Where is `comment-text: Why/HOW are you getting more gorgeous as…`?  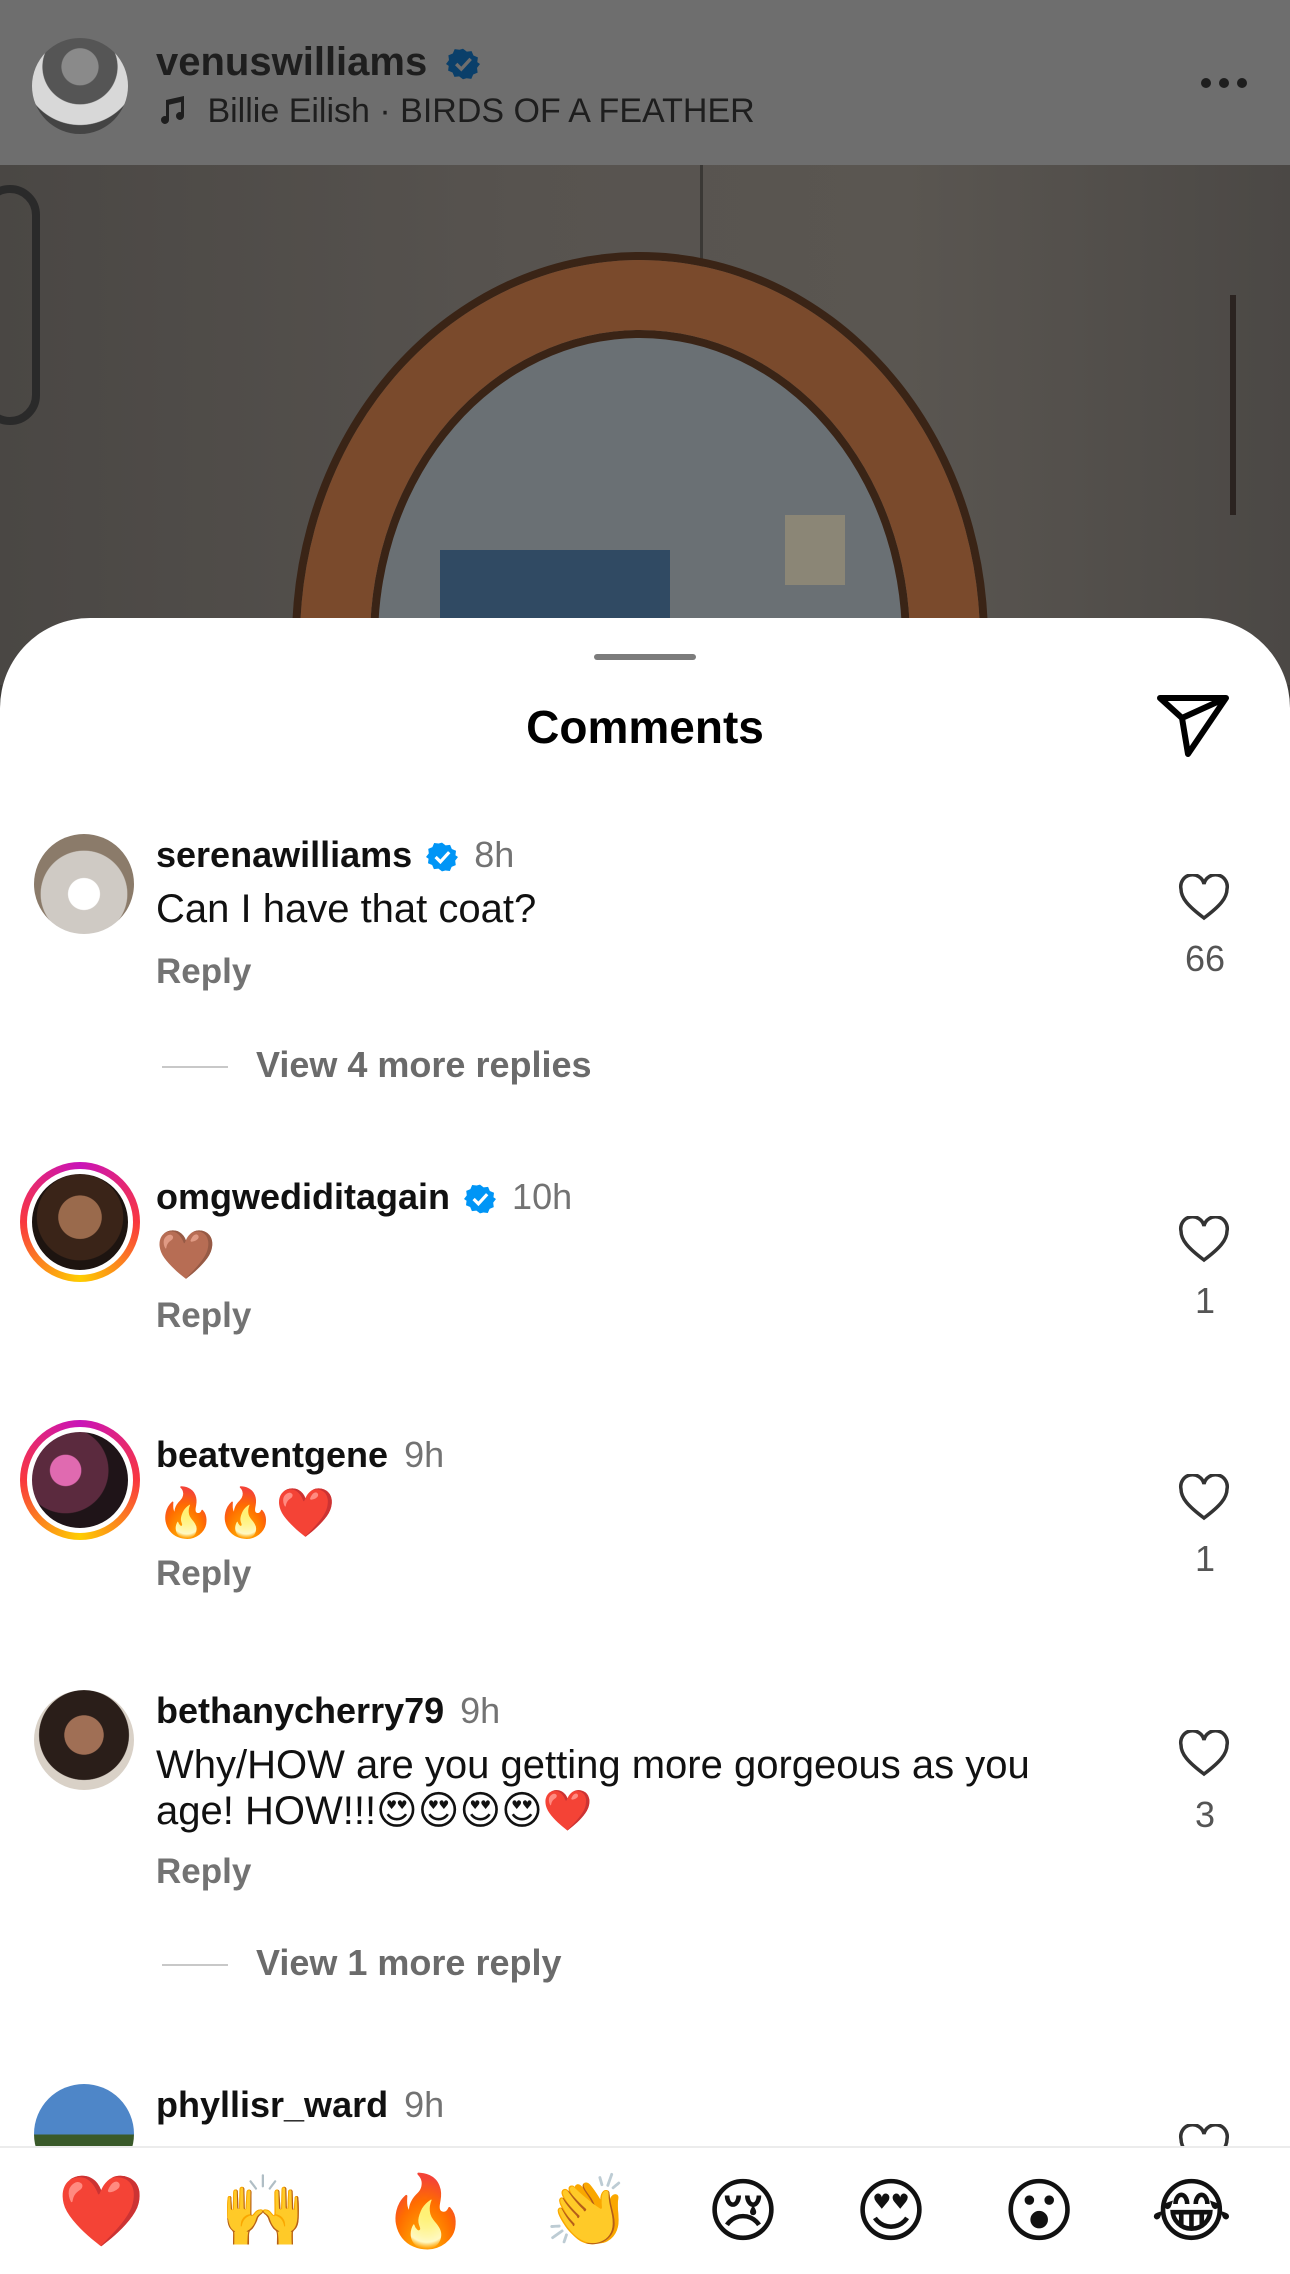 comment-text: Why/HOW are you getting more gorgeous as… is located at coordinates (593, 1788).